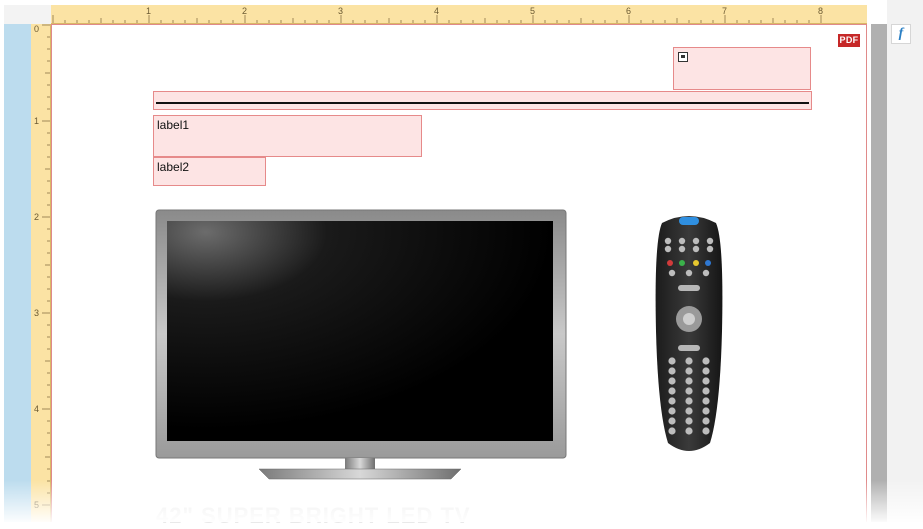  What do you see at coordinates (901, 34) in the screenshot?
I see `function-button: f` at bounding box center [901, 34].